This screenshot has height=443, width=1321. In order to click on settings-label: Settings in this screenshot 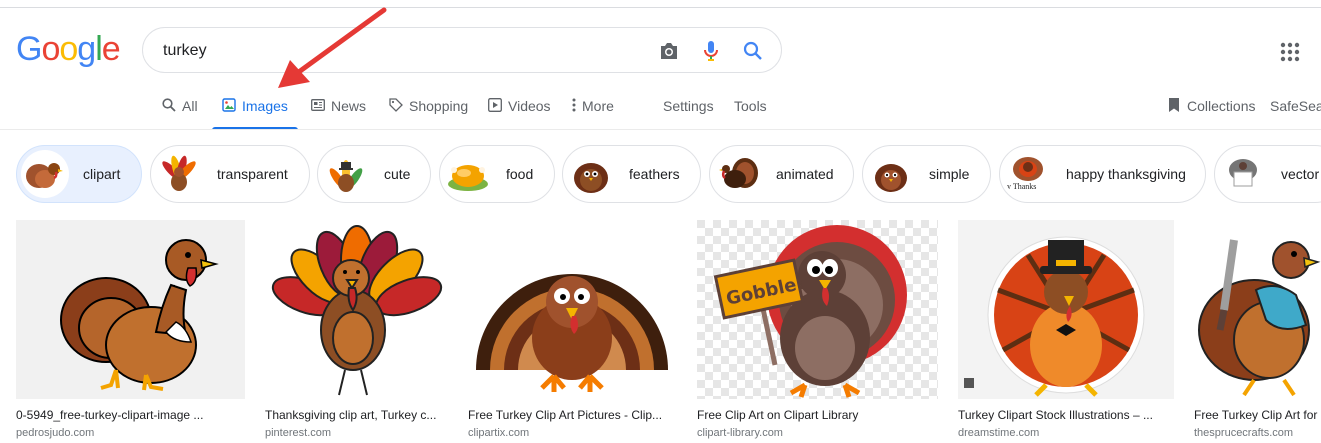, I will do `click(688, 106)`.